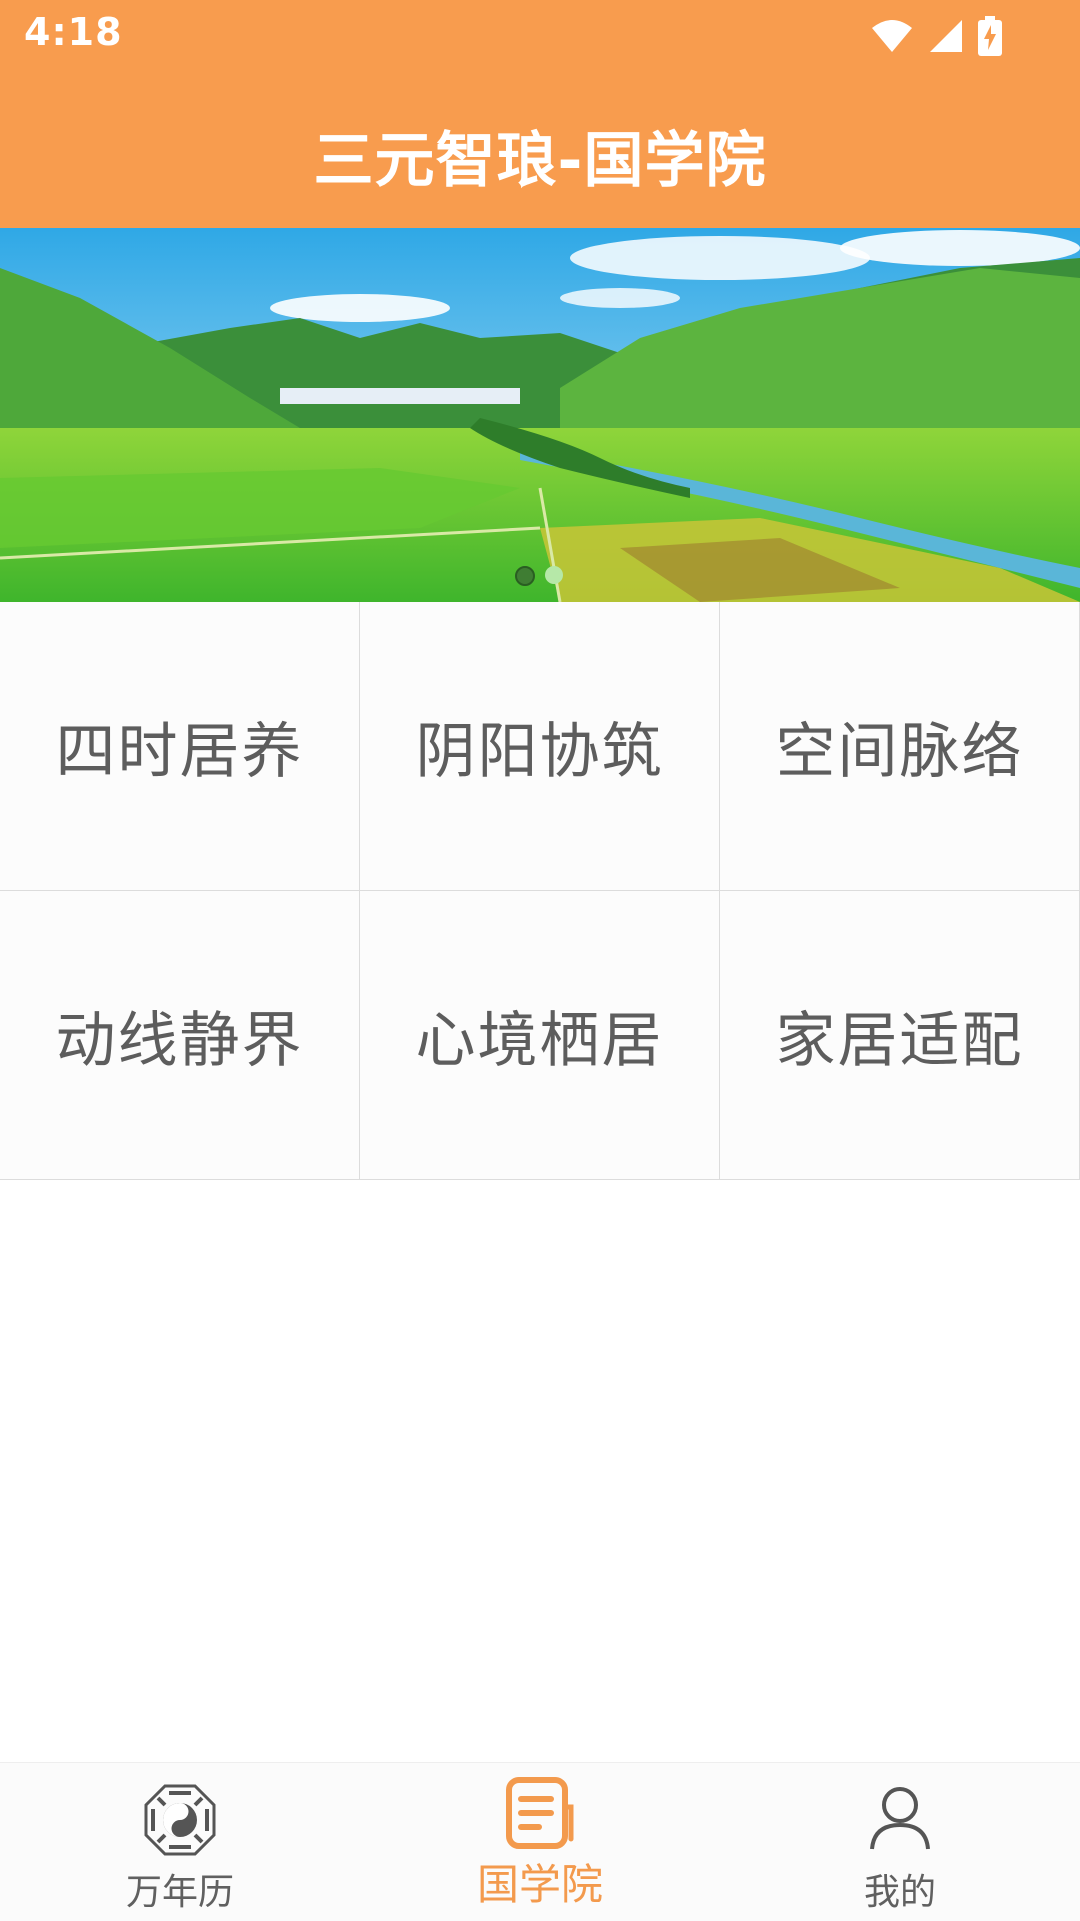 This screenshot has height=1921, width=1080. What do you see at coordinates (990, 36) in the screenshot?
I see `battery-charging-icon` at bounding box center [990, 36].